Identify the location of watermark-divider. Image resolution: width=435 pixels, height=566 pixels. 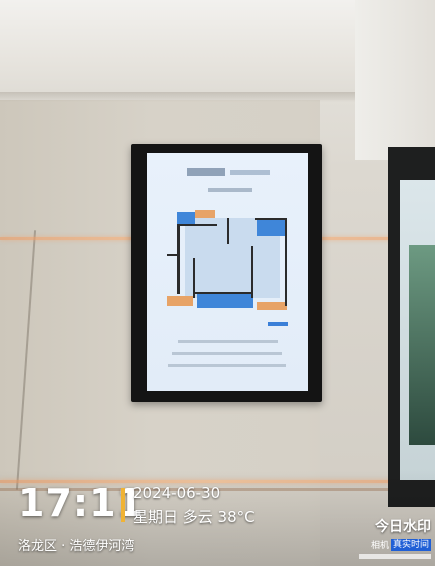
(123, 505).